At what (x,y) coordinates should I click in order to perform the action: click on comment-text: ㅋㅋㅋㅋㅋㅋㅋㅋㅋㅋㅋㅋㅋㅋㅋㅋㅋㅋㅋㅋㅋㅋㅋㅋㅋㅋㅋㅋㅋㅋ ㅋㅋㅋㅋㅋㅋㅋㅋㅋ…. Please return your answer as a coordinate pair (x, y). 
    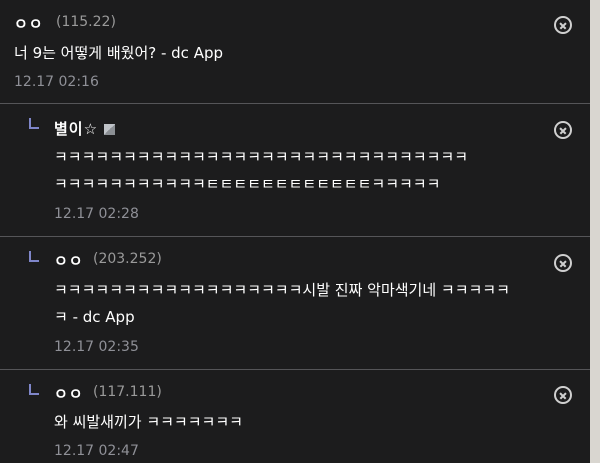
    Looking at the image, I should click on (261, 170).